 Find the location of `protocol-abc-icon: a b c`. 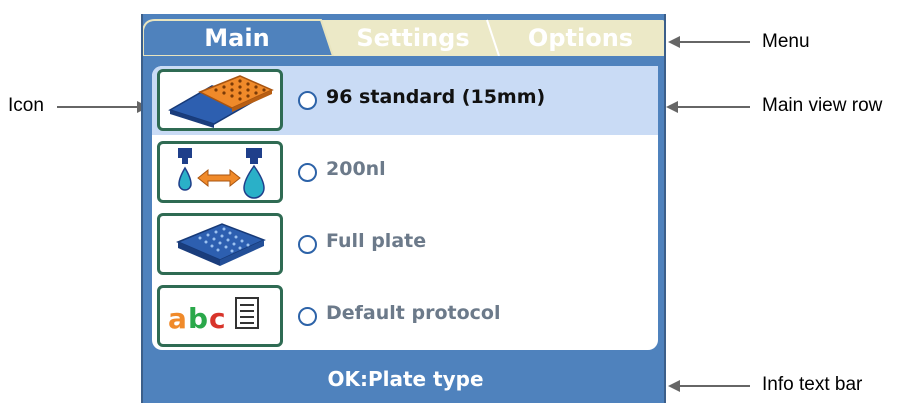

protocol-abc-icon: a b c is located at coordinates (220, 316).